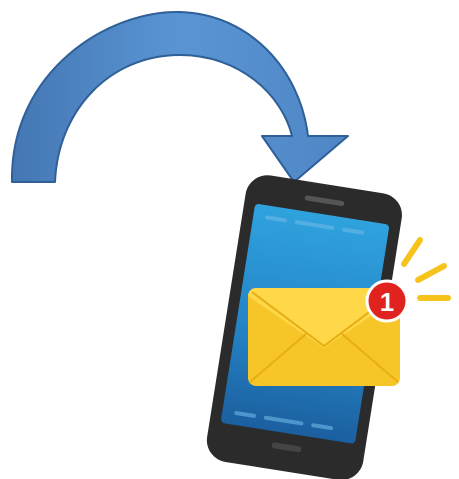 This screenshot has width=459, height=479. I want to click on notification-count: 1, so click(387, 302).